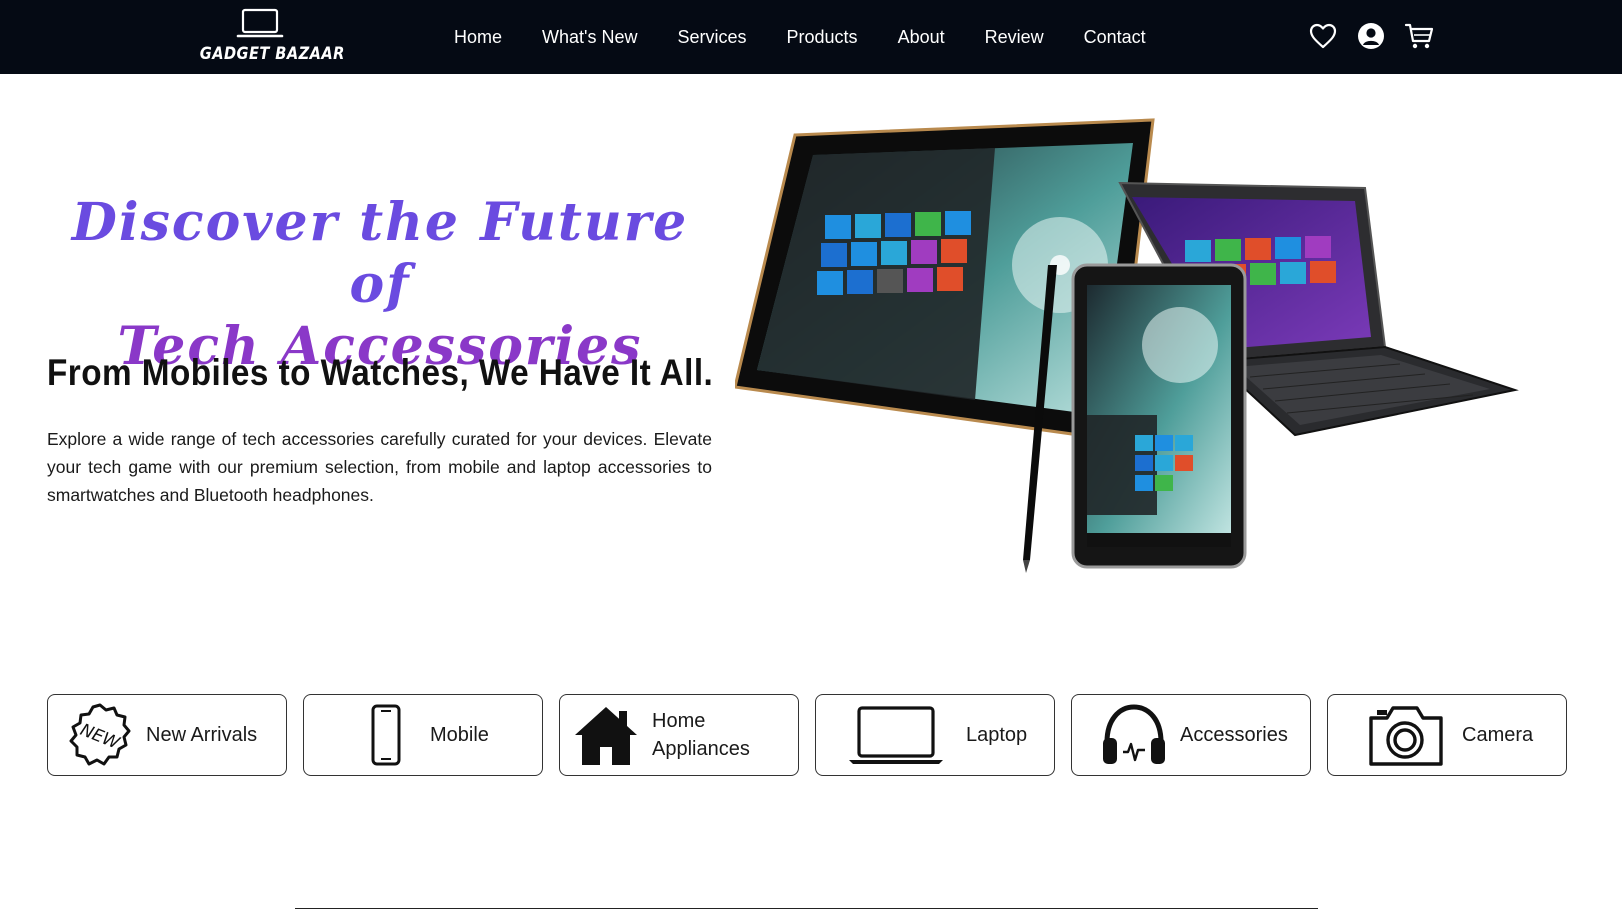  Describe the element at coordinates (1323, 36) in the screenshot. I see `heart-icon` at that location.